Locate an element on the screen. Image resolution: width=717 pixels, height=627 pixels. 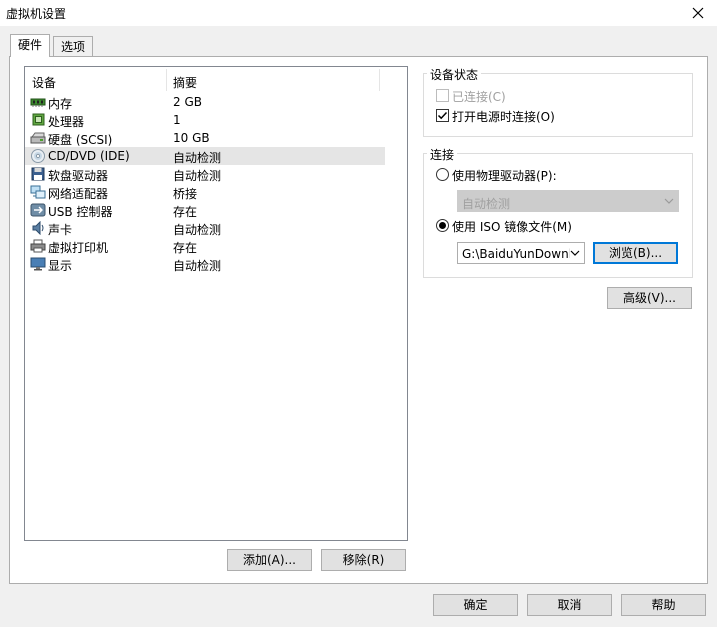
remove-device-button: 移除(R) is located at coordinates (363, 560).